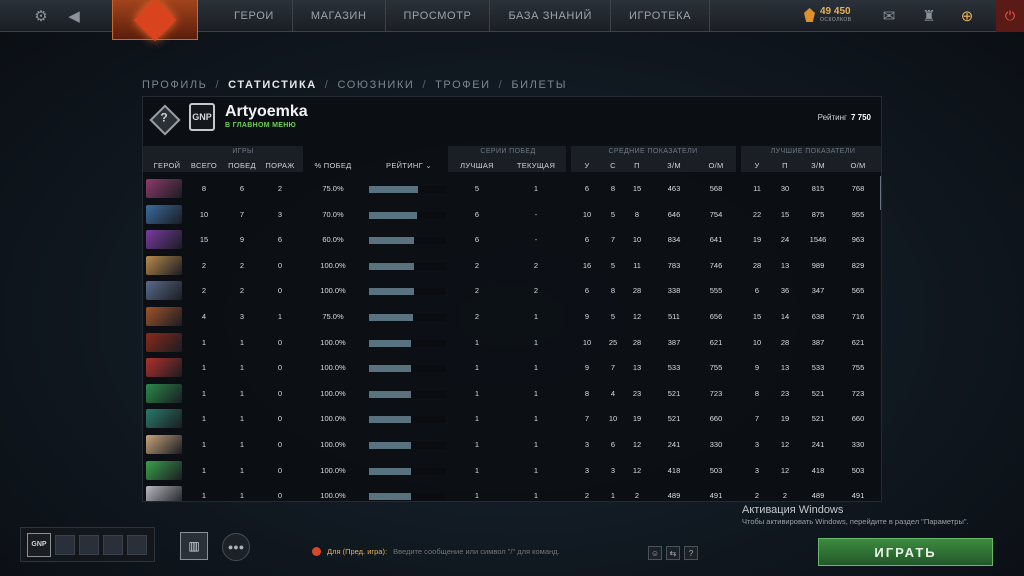 Image resolution: width=1024 pixels, height=576 pixels. Describe the element at coordinates (785, 165) in the screenshot. I see `col-best-assists: П` at that location.